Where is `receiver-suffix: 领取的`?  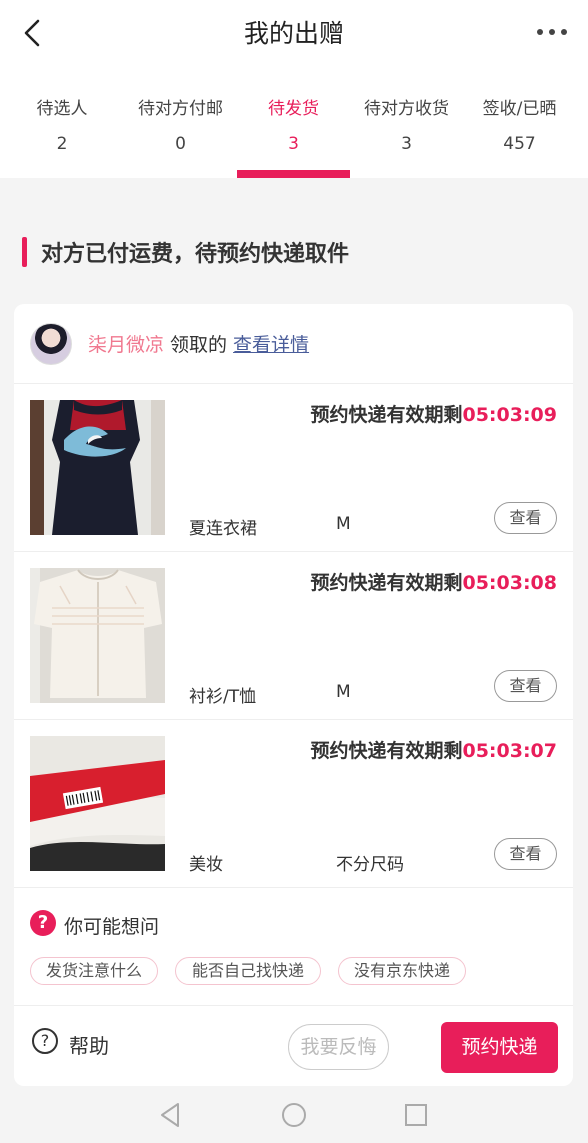
receiver-suffix: 领取的 is located at coordinates (199, 345).